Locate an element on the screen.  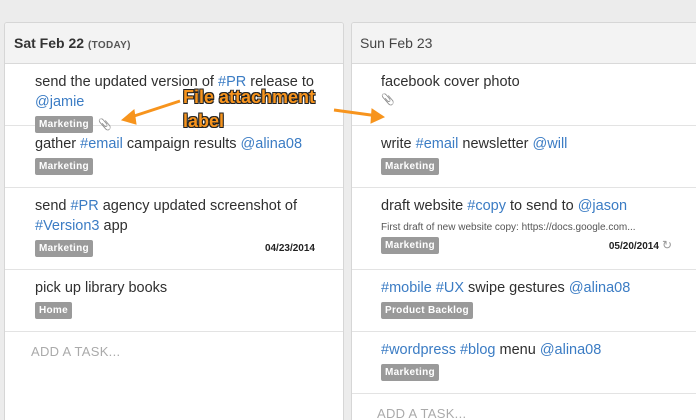
today-badge: (TODAY) is located at coordinates (109, 45).